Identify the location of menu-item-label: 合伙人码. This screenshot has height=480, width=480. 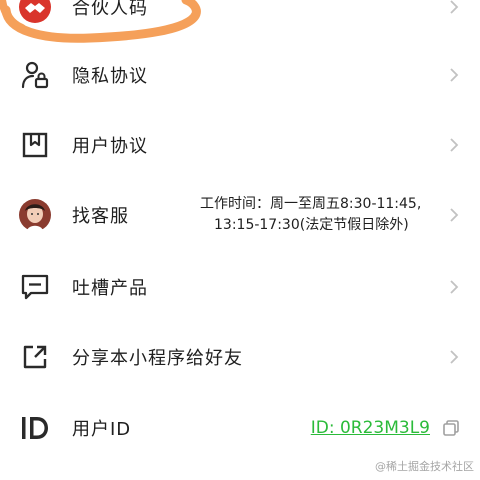
(110, 9).